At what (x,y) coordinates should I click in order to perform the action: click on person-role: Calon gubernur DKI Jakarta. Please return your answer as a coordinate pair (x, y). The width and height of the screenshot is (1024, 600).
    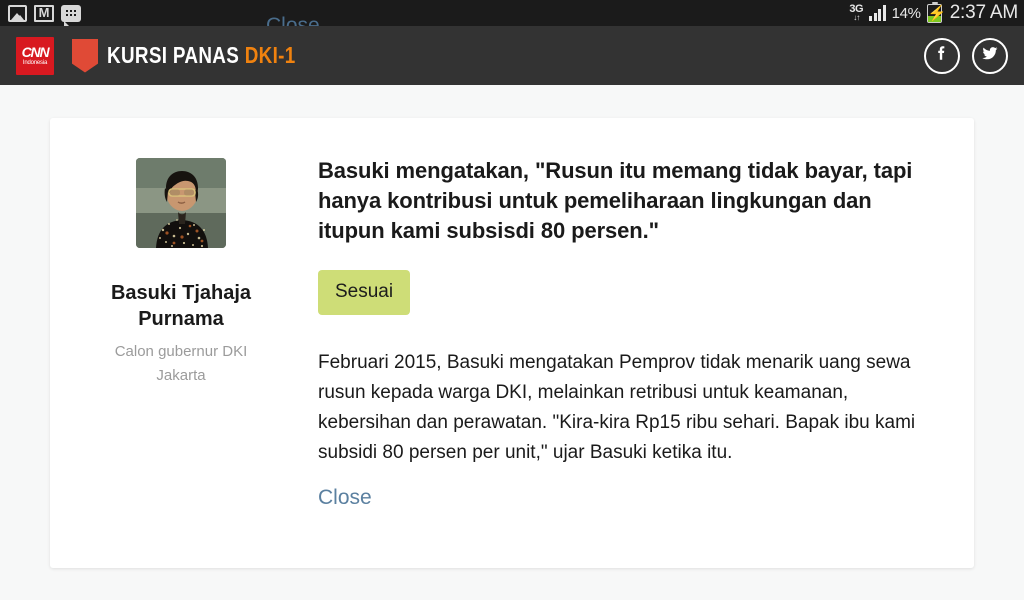
    Looking at the image, I should click on (181, 363).